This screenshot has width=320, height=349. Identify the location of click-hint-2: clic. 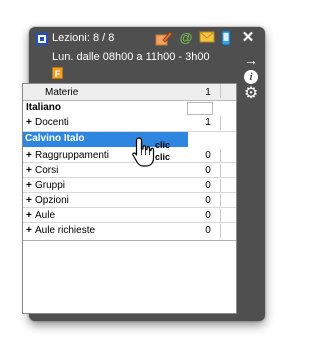
(163, 157).